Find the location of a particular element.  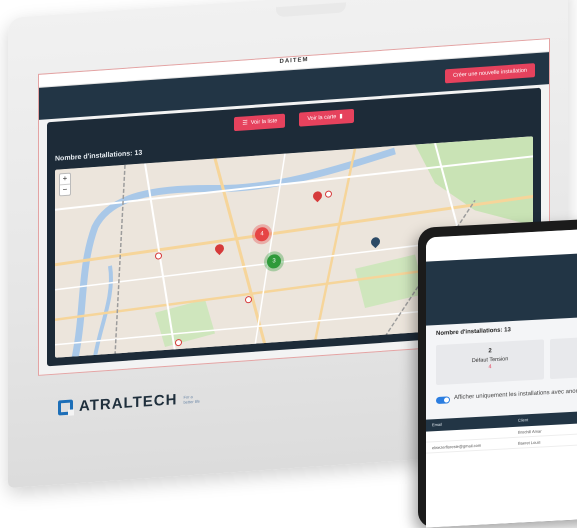

view-list-label: Voir la liste is located at coordinates (264, 122).